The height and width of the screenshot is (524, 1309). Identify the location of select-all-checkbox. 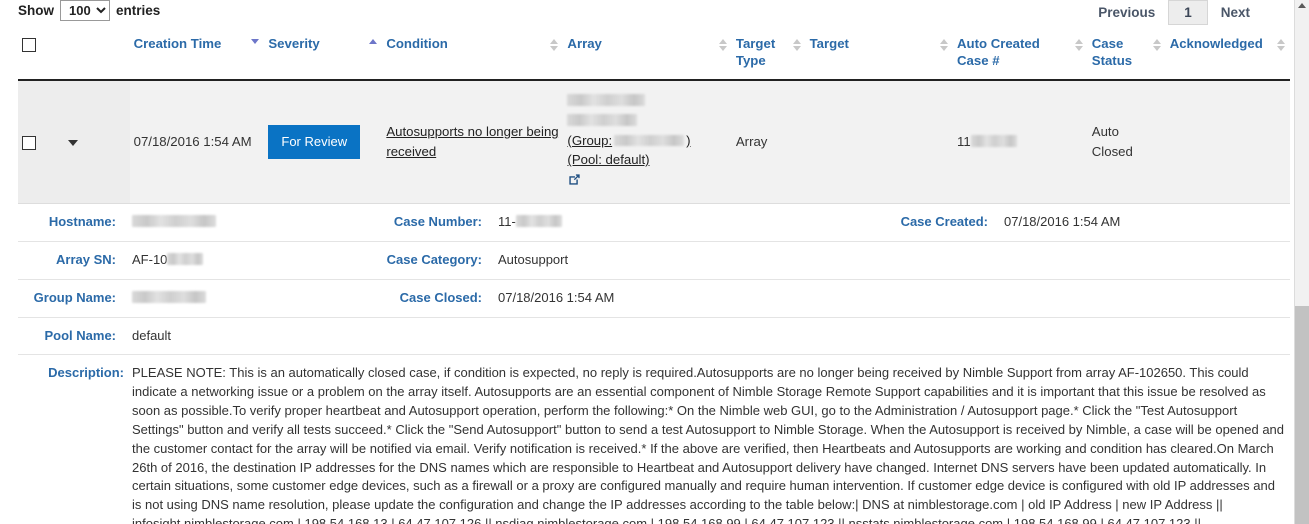
(29, 44).